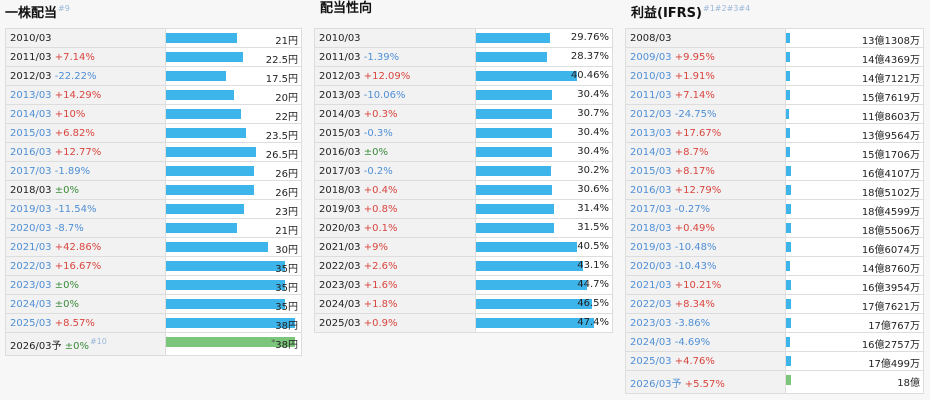 The height and width of the screenshot is (400, 930). I want to click on table-row: 2024/03 -4.69% 16億2757万, so click(774, 342).